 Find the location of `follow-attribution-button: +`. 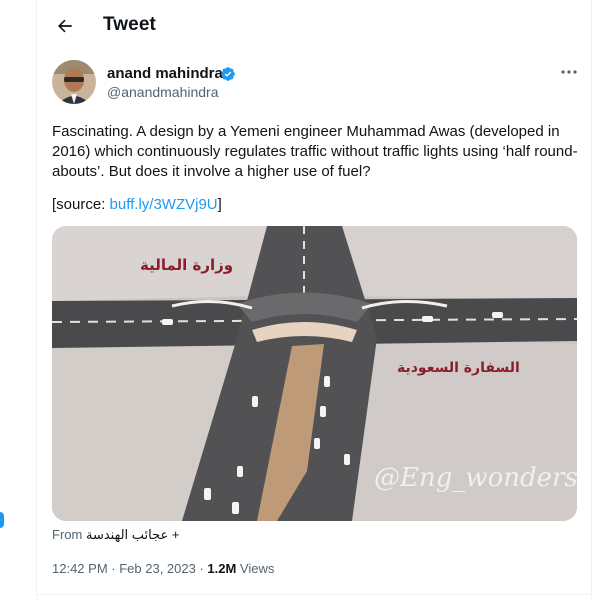

follow-attribution-button: + is located at coordinates (176, 534).